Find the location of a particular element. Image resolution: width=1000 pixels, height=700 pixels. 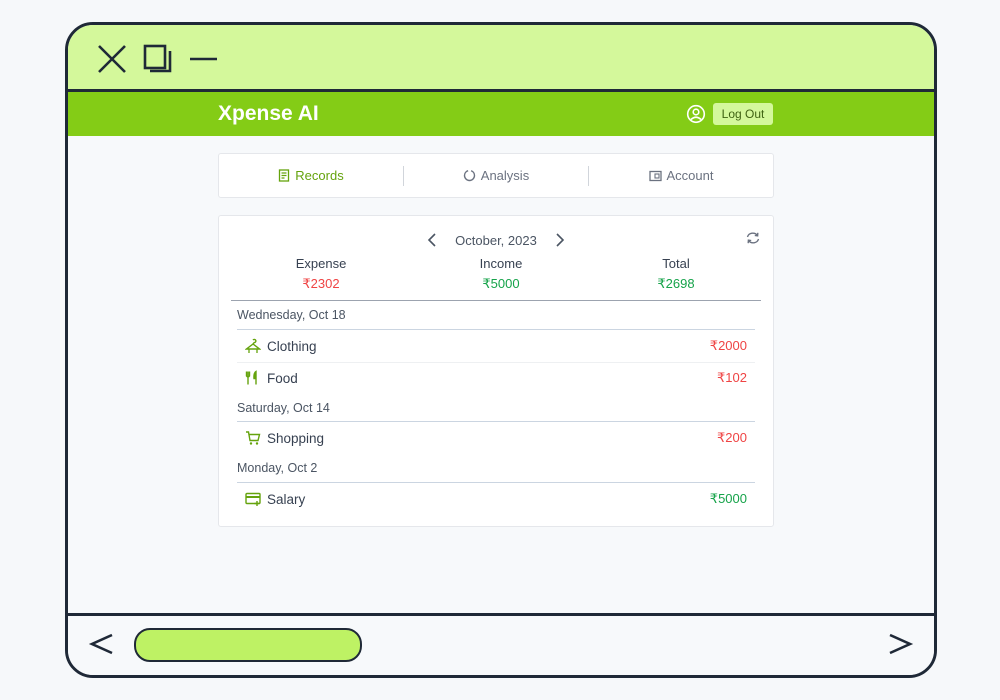

prev-month-button is located at coordinates (432, 240).